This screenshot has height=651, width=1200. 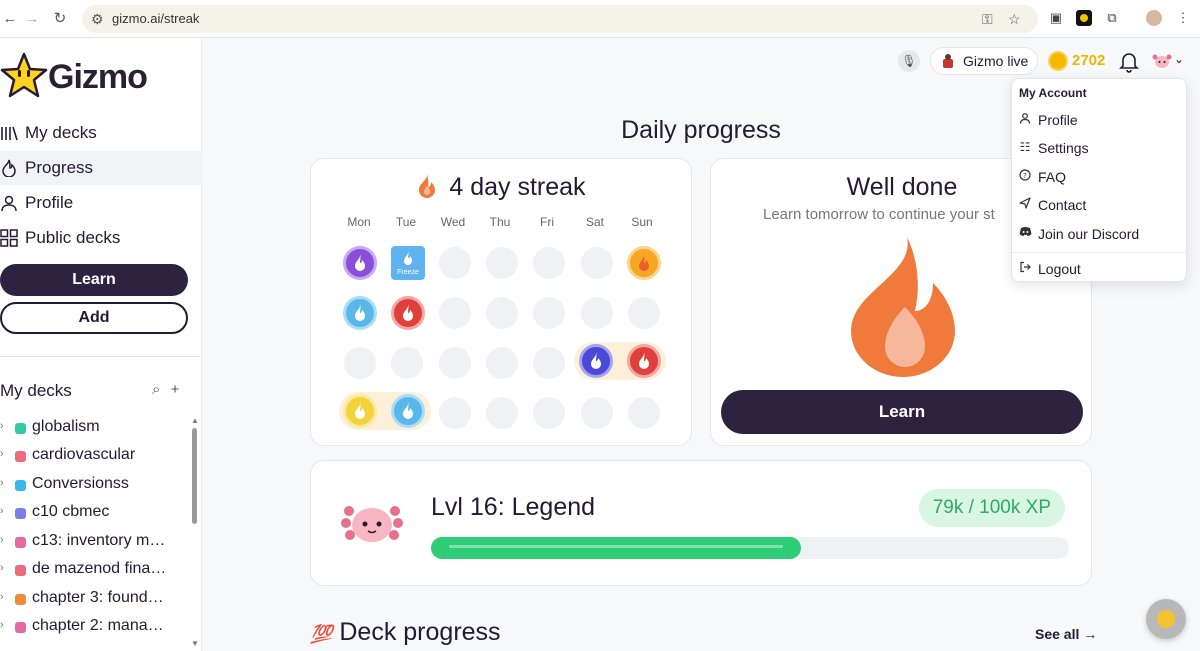 What do you see at coordinates (359, 222) in the screenshot?
I see `day-label: Mon` at bounding box center [359, 222].